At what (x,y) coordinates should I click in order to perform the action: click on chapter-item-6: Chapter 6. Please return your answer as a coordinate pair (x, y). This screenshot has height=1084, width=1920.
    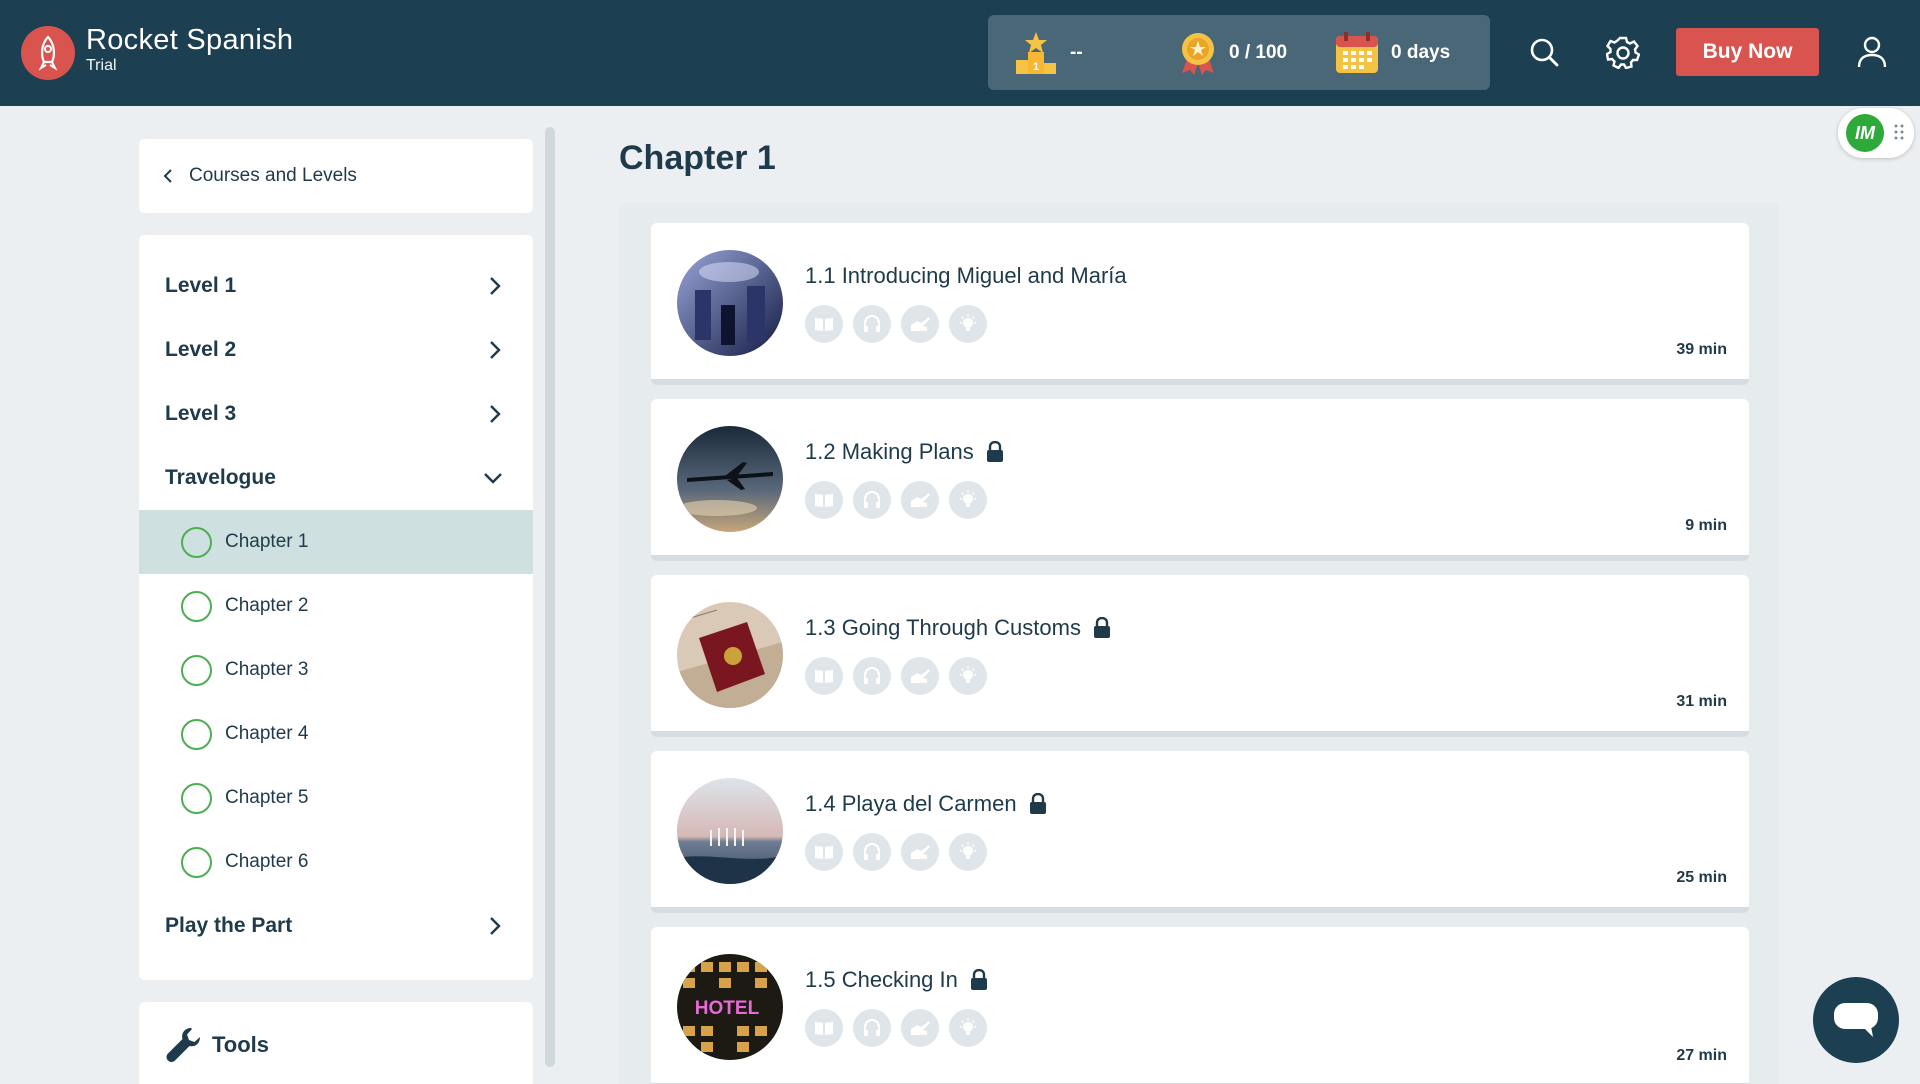
    Looking at the image, I should click on (336, 862).